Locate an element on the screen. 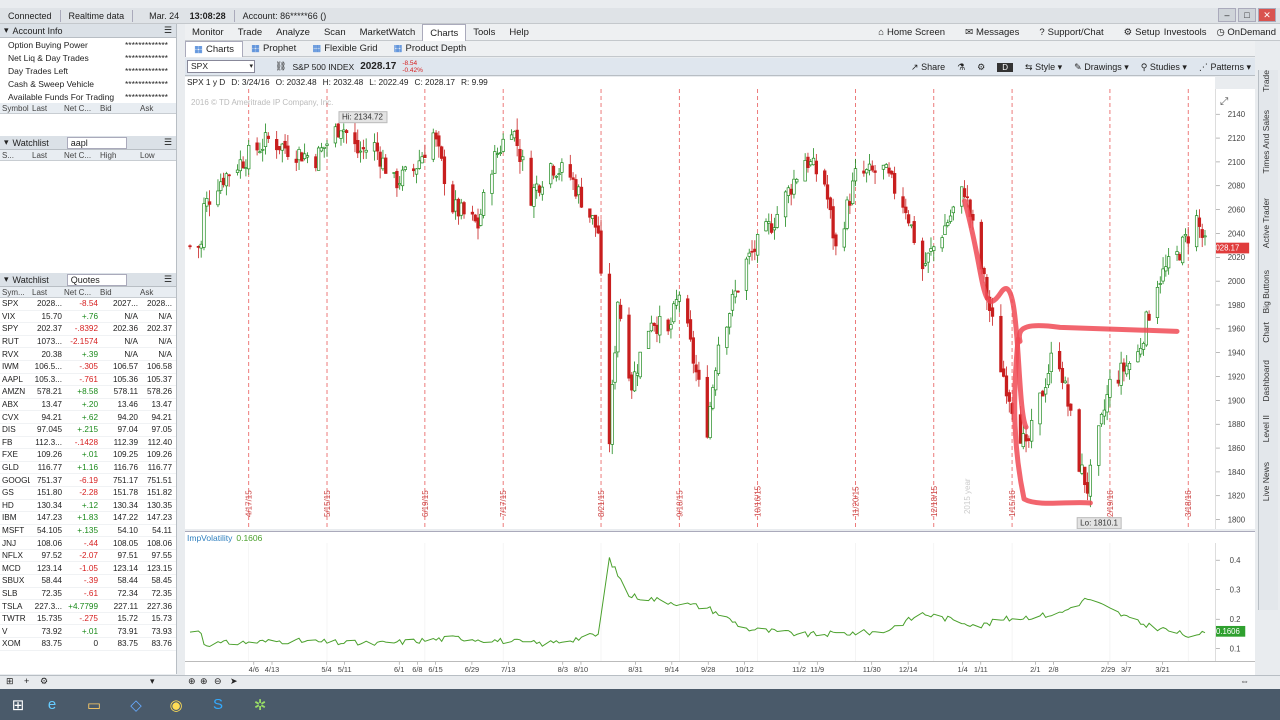 This screenshot has height=720, width=1280. table-row: GOOGL 751.37 -6.19 751.17 751.51 is located at coordinates (88, 480).